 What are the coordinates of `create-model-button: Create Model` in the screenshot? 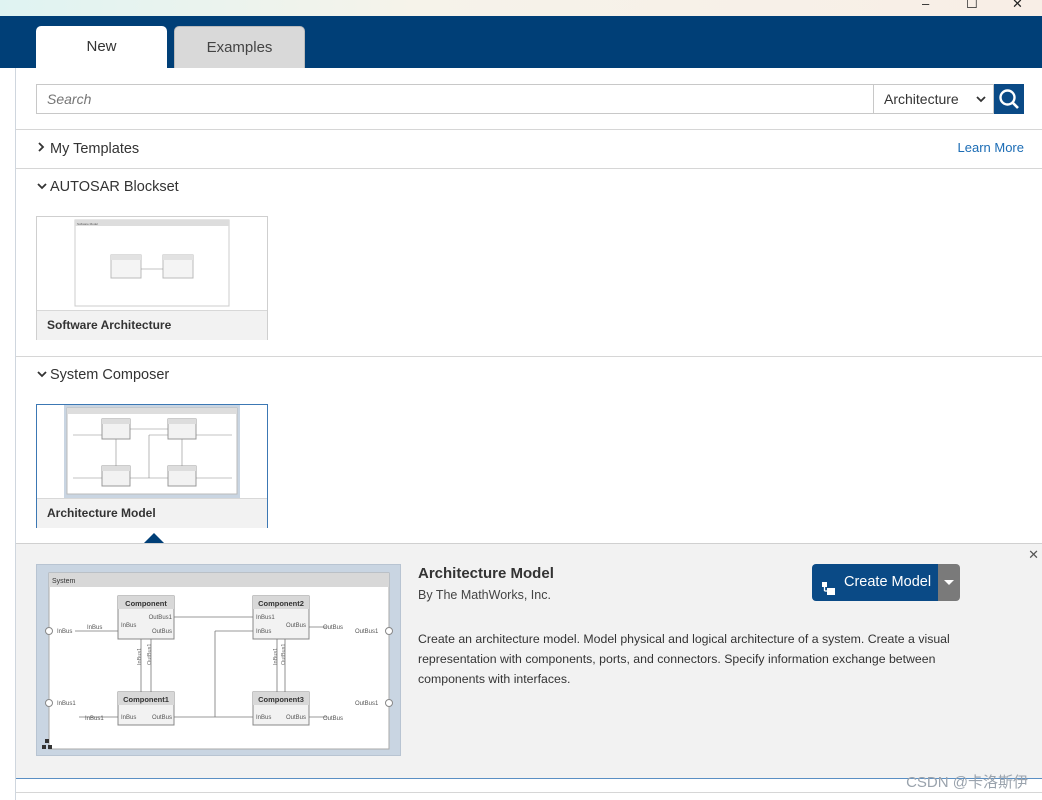 It's located at (875, 582).